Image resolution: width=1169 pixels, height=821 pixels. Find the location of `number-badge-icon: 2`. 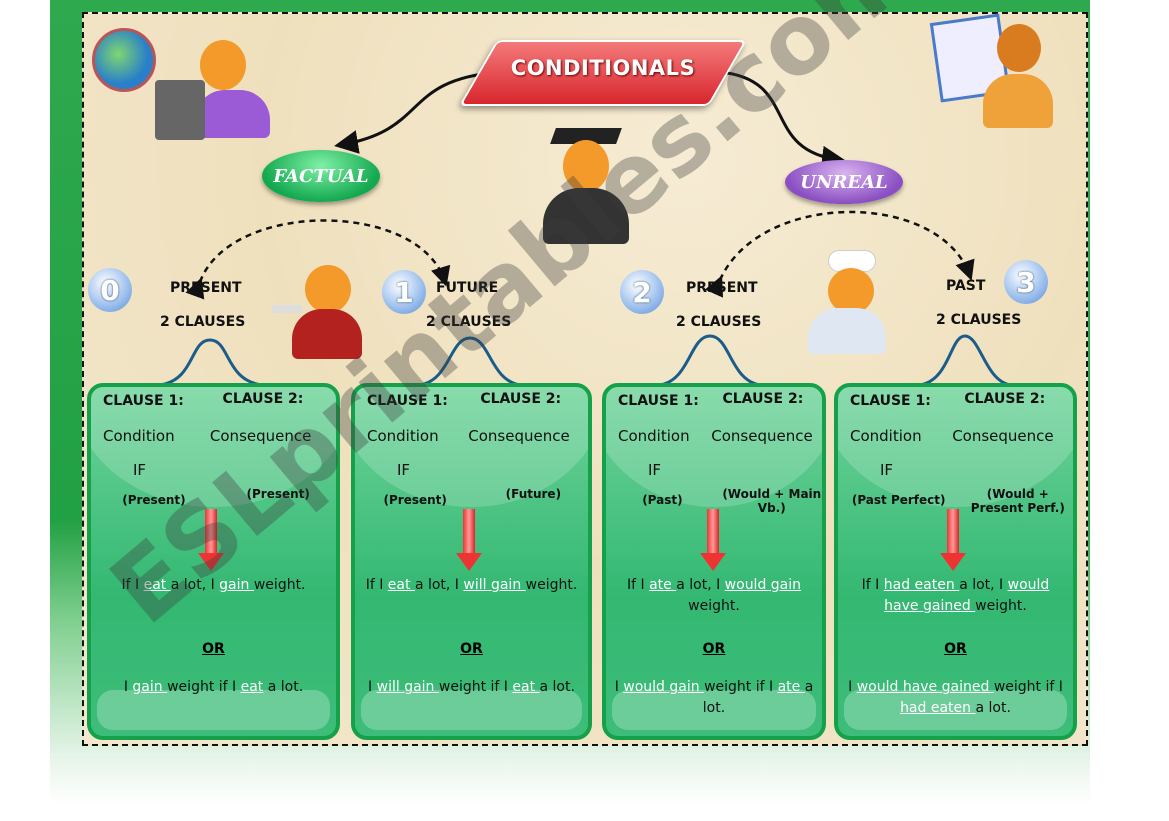

number-badge-icon: 2 is located at coordinates (642, 292).